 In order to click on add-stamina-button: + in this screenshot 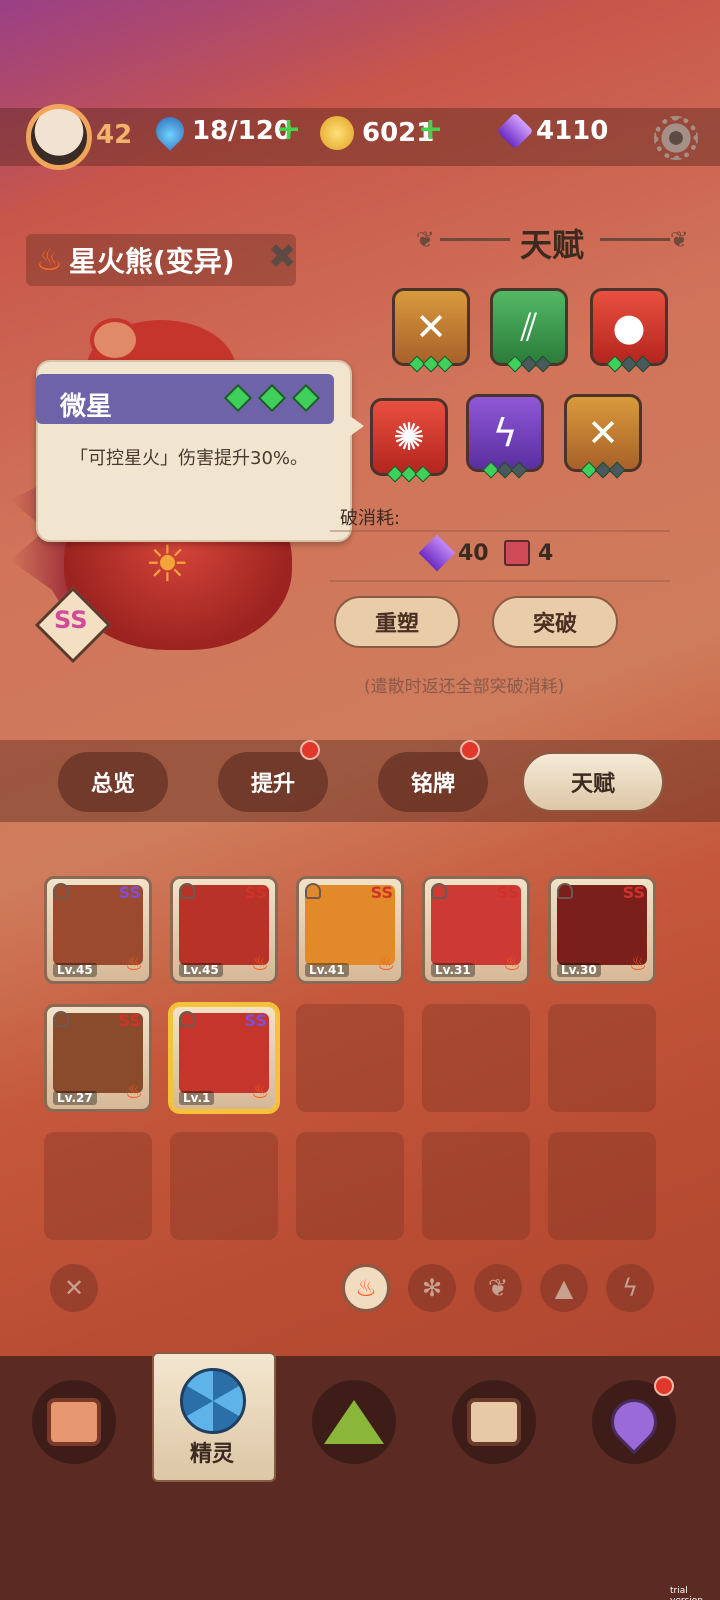, I will do `click(288, 129)`.